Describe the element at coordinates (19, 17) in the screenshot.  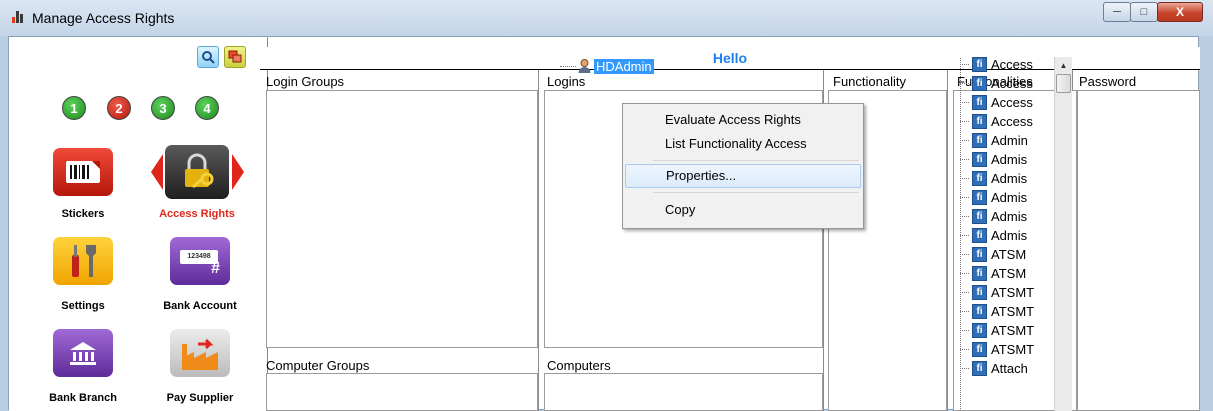
I see `app-icon` at that location.